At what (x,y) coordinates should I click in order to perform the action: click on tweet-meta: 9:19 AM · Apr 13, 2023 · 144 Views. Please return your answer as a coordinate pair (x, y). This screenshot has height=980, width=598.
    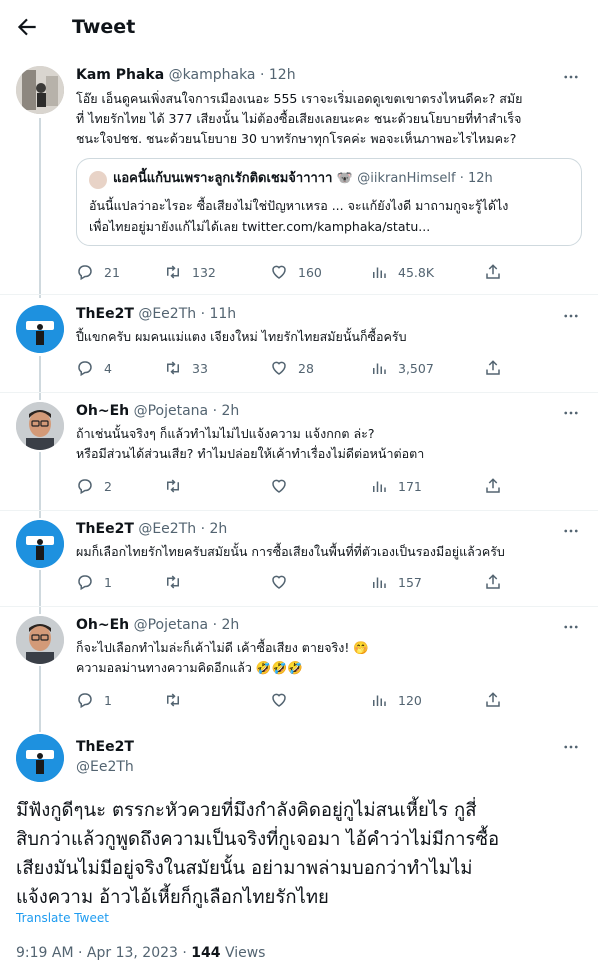
    Looking at the image, I should click on (140, 953).